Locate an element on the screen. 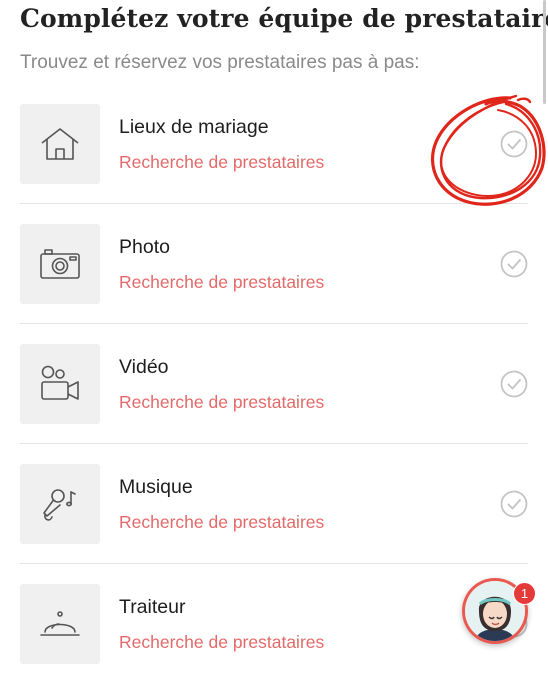 The width and height of the screenshot is (548, 684). house-icon is located at coordinates (60, 144).